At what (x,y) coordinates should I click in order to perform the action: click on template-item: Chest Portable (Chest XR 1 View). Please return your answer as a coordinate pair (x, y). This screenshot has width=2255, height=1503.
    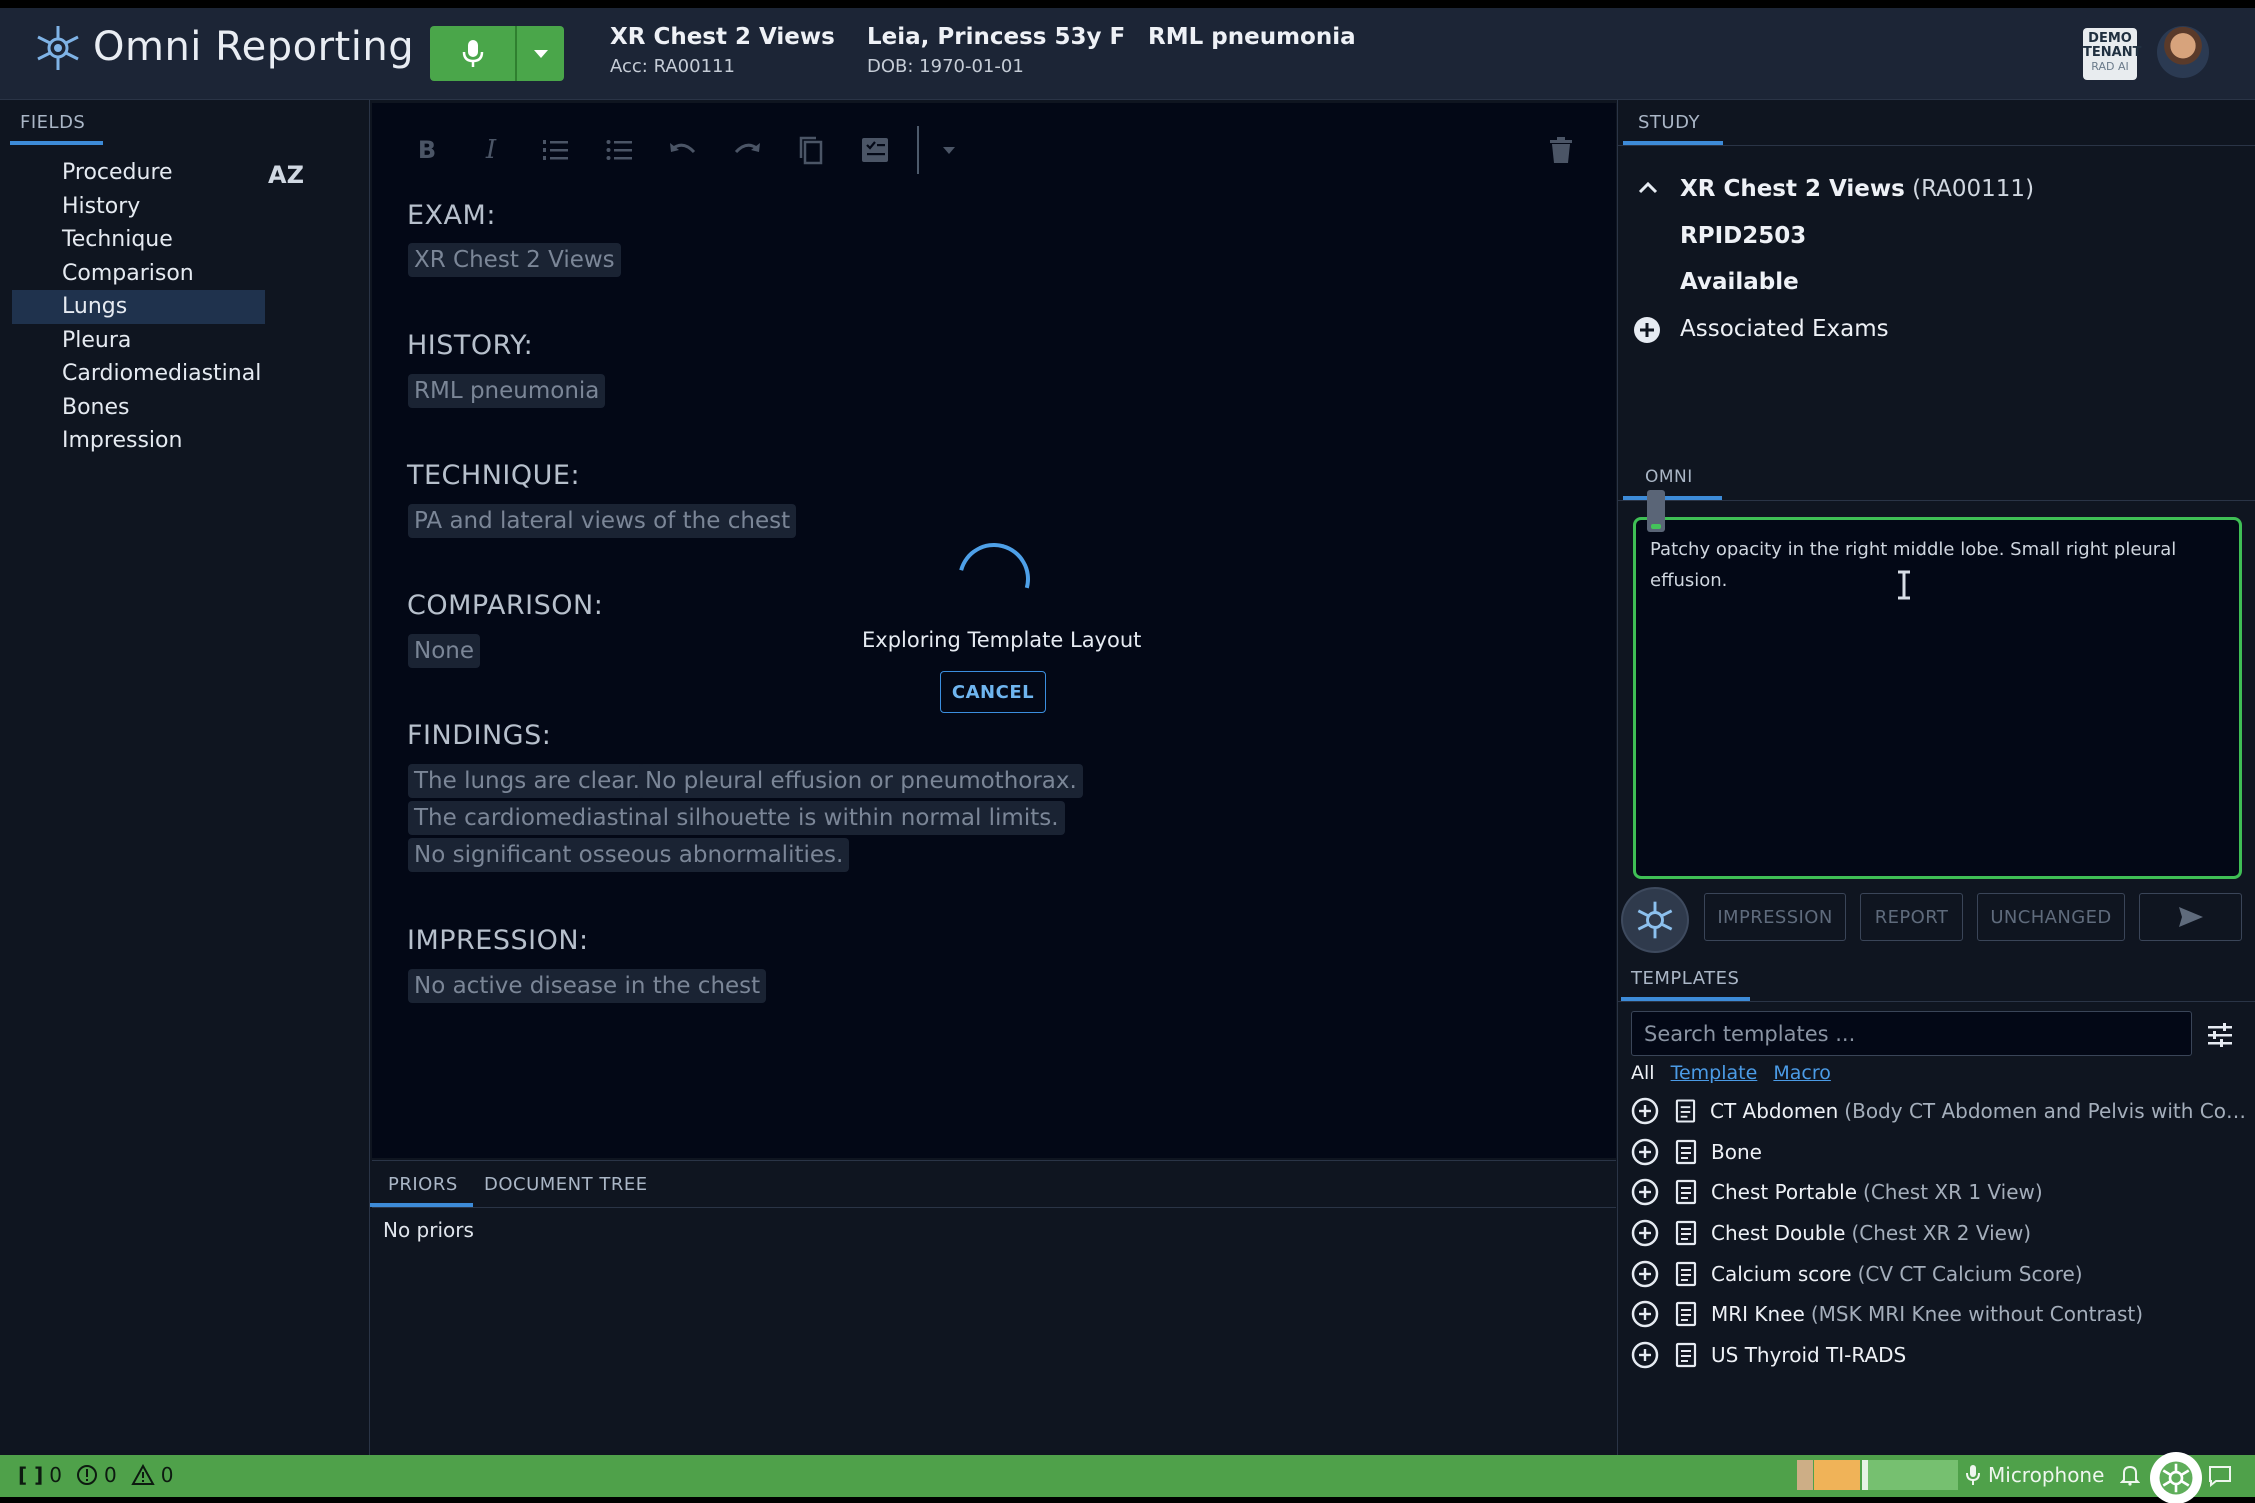
    Looking at the image, I should click on (1938, 1192).